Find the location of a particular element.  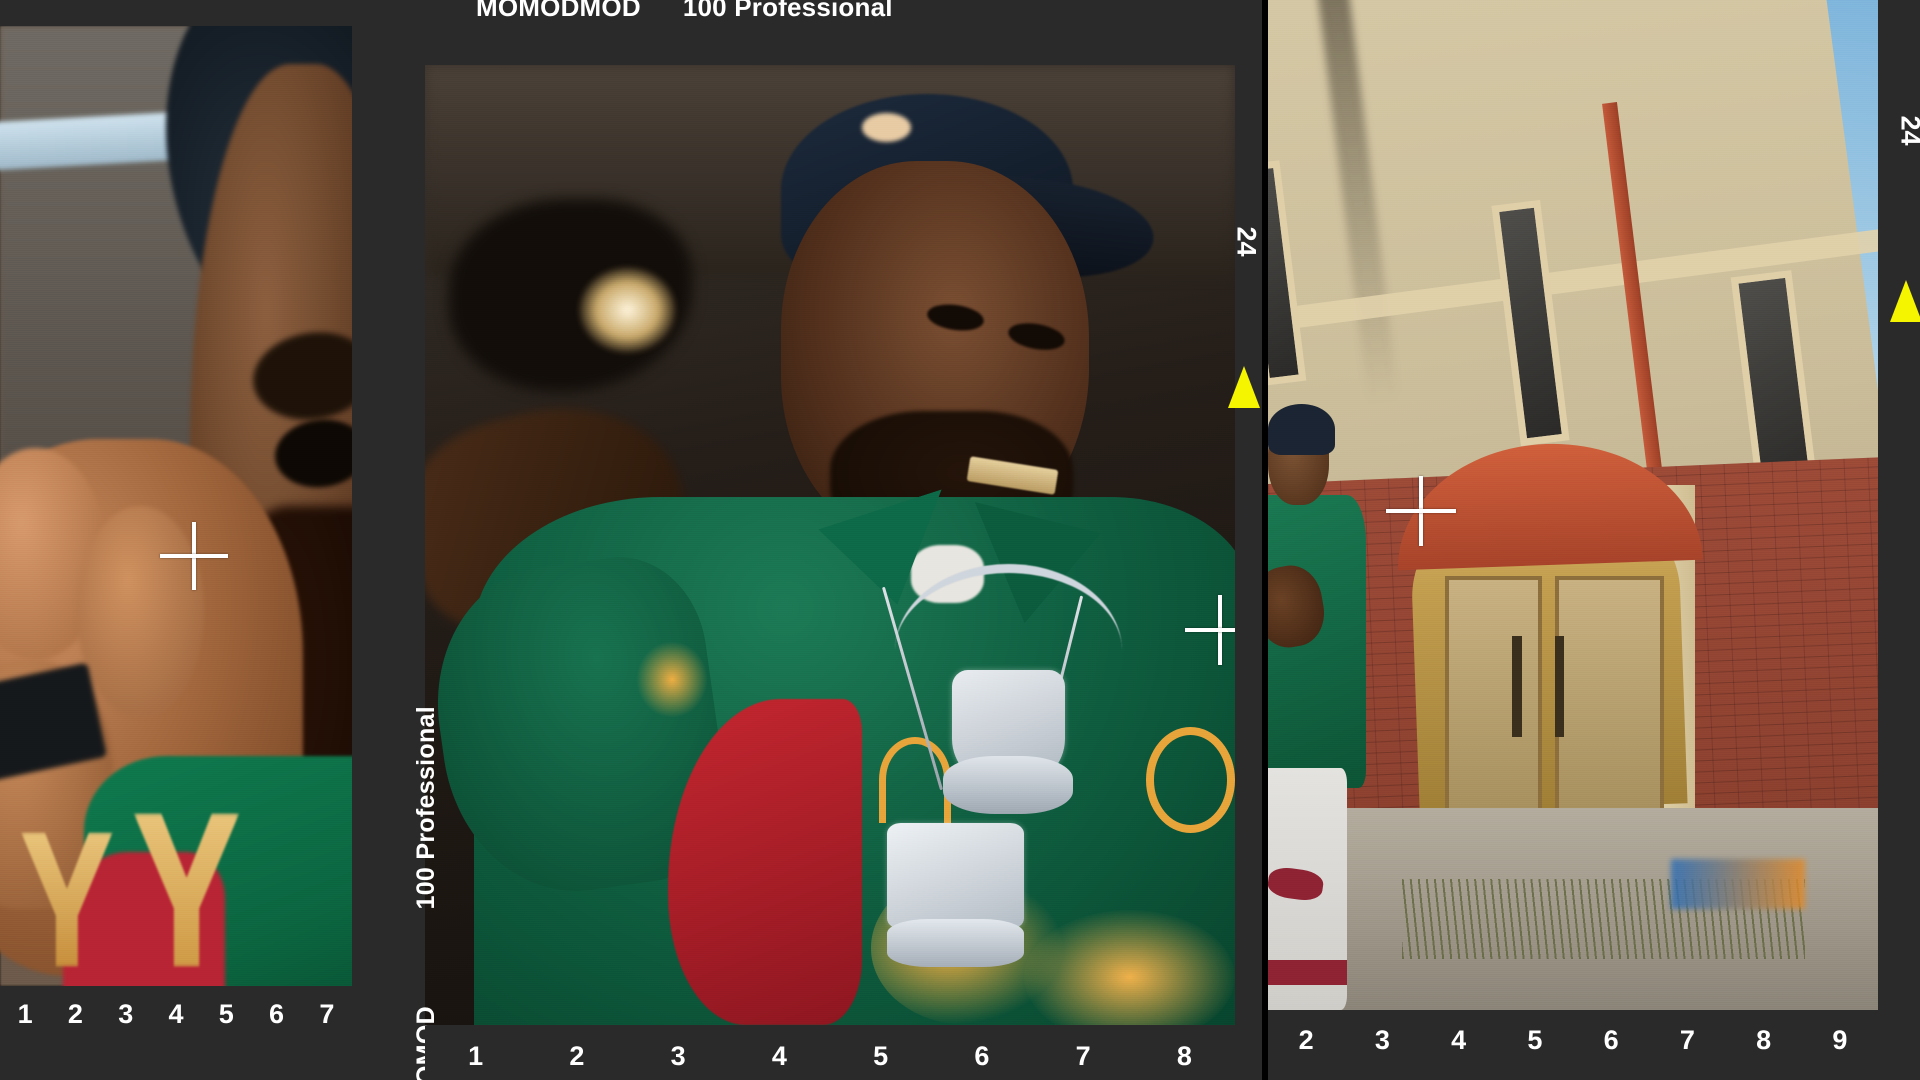

cap-highlight is located at coordinates (886, 127).